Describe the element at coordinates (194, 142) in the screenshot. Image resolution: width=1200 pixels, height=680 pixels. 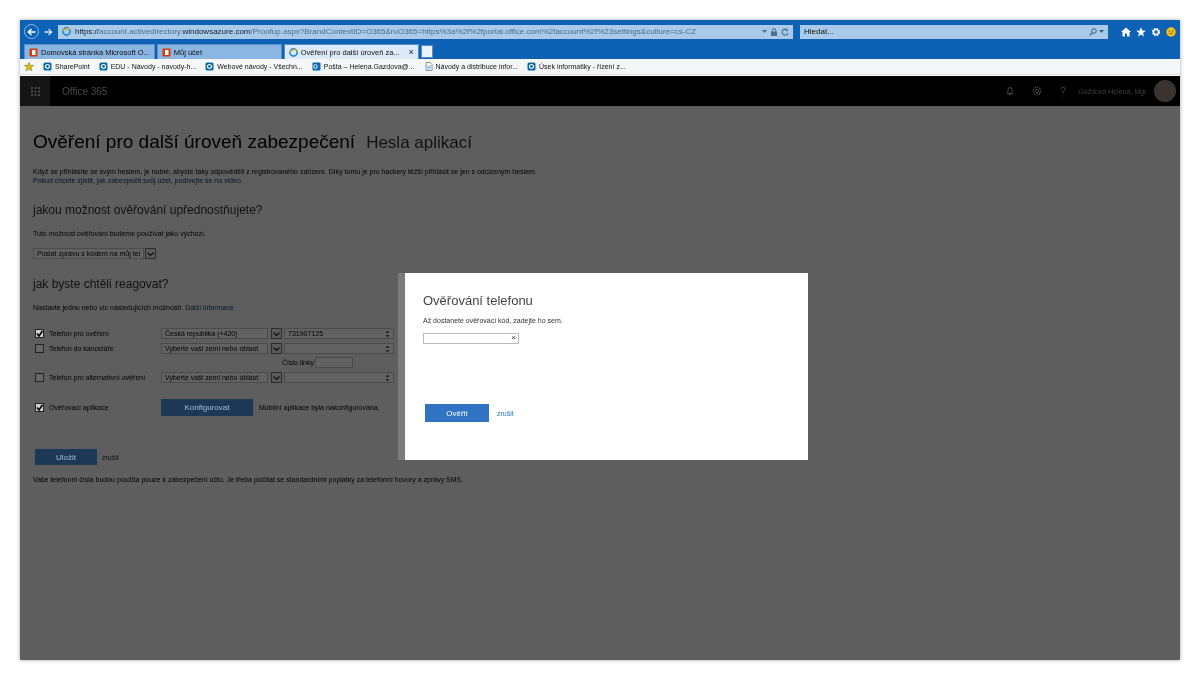
I see `page-title: Ověření pro další úroveň zabezpečení` at that location.